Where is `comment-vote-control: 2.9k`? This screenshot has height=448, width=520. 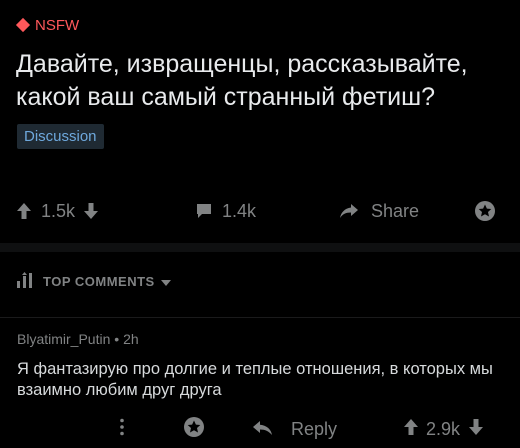 comment-vote-control: 2.9k is located at coordinates (444, 429).